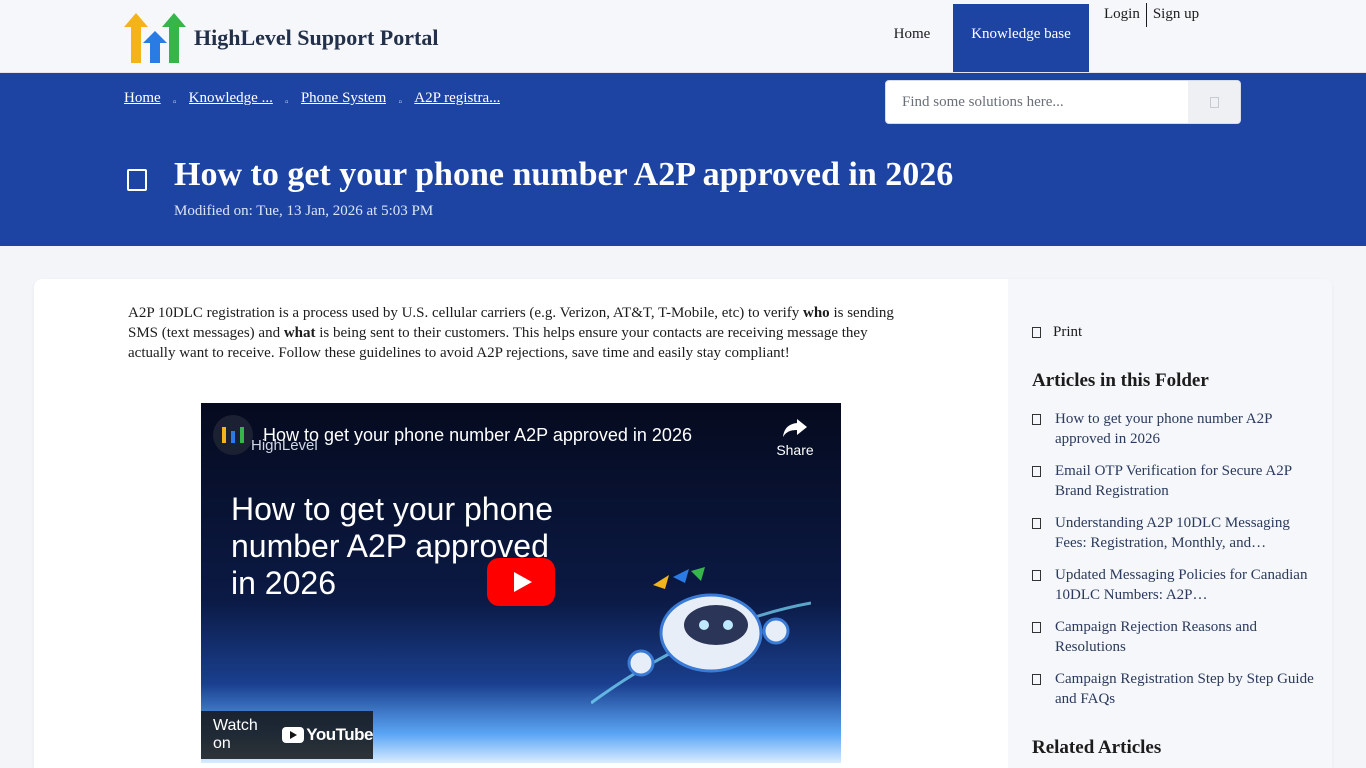 The height and width of the screenshot is (768, 1366). What do you see at coordinates (293, 735) in the screenshot?
I see `youtube-play-icon` at bounding box center [293, 735].